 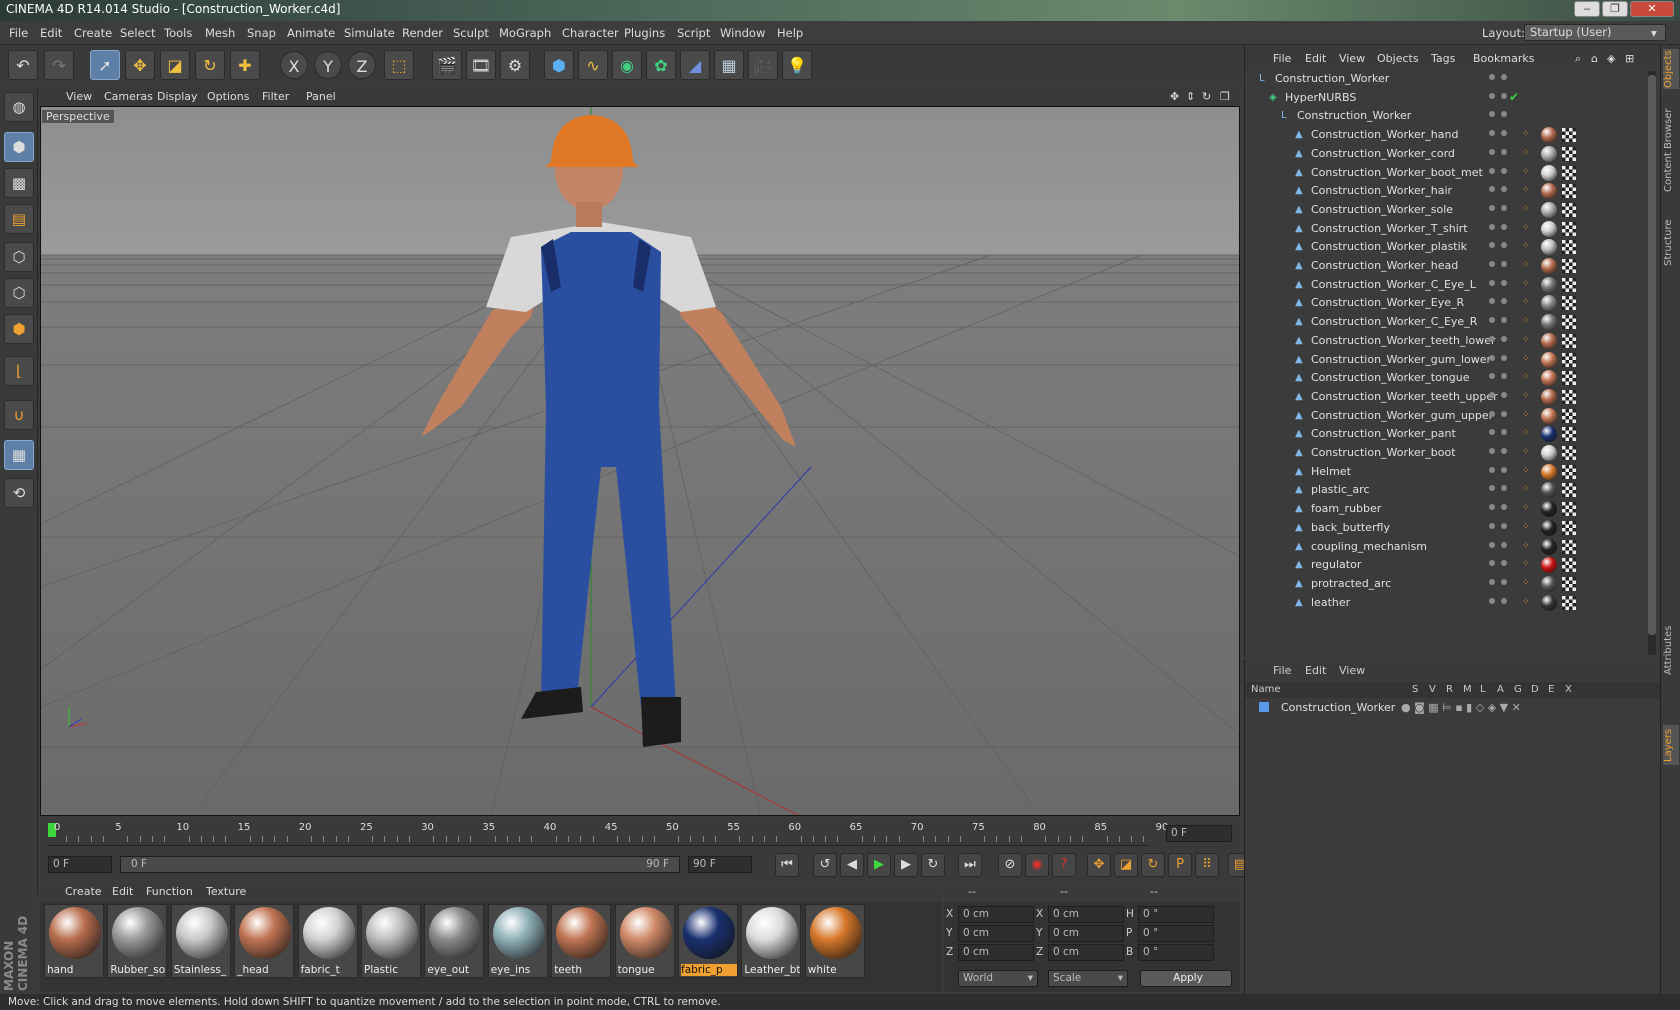 What do you see at coordinates (1153, 865) in the screenshot?
I see `key-rotation-icon: ↻` at bounding box center [1153, 865].